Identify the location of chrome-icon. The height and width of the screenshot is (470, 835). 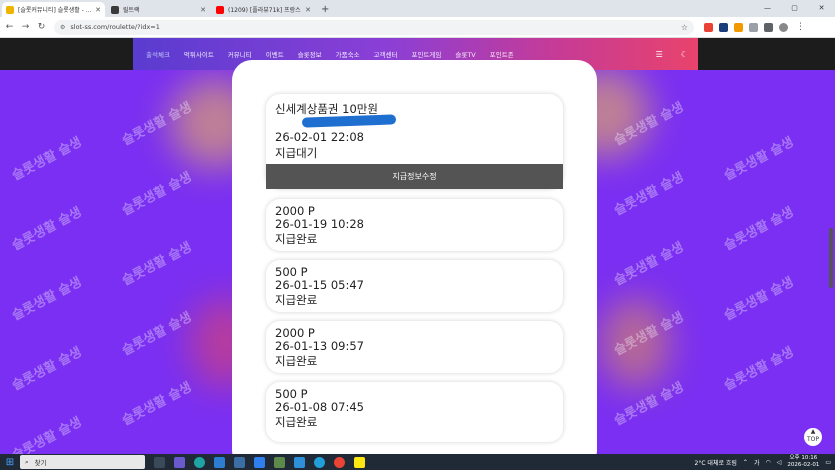
(339, 462).